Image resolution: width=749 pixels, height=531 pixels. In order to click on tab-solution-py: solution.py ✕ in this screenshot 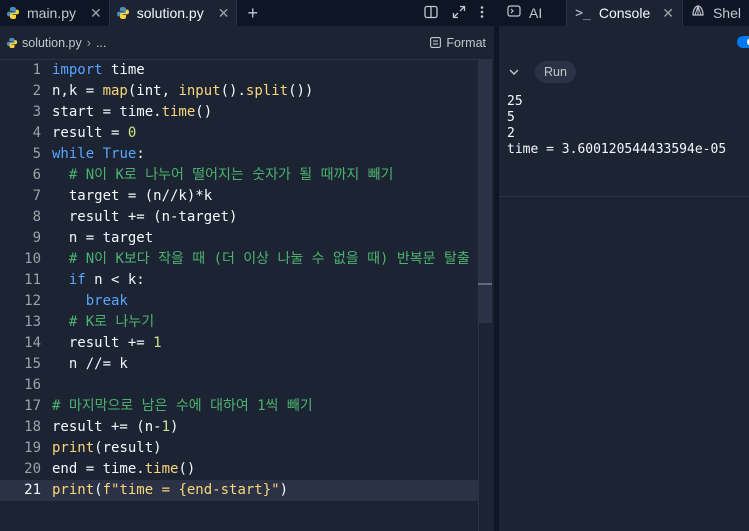, I will do `click(173, 13)`.